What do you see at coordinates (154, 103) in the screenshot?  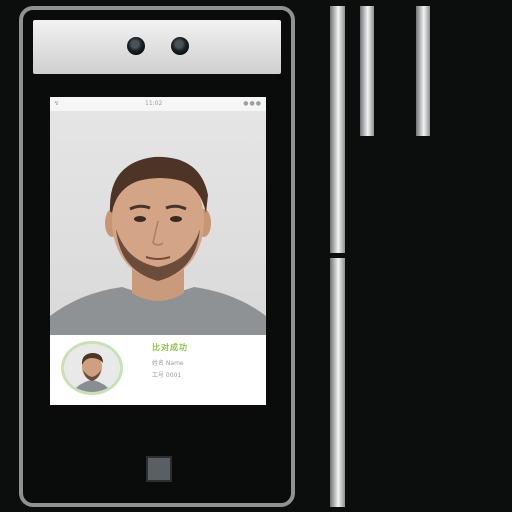 I see `status-time: 11:02` at bounding box center [154, 103].